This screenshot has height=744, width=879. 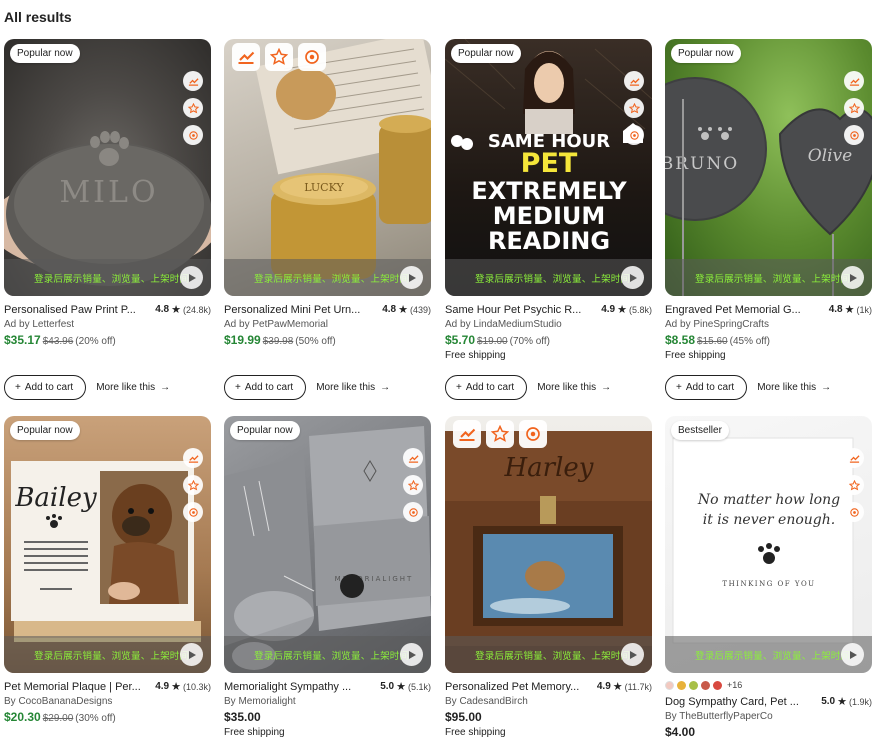 What do you see at coordinates (327, 167) in the screenshot?
I see `listing-image: LUCKY 登录后展示销量、浏览量、上架时间` at bounding box center [327, 167].